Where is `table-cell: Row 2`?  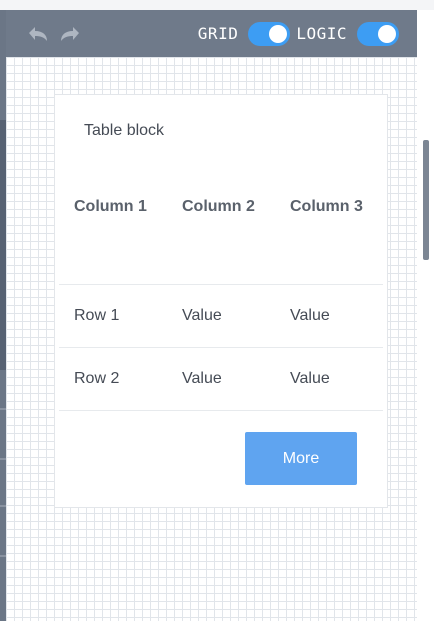 table-cell: Row 2 is located at coordinates (97, 378).